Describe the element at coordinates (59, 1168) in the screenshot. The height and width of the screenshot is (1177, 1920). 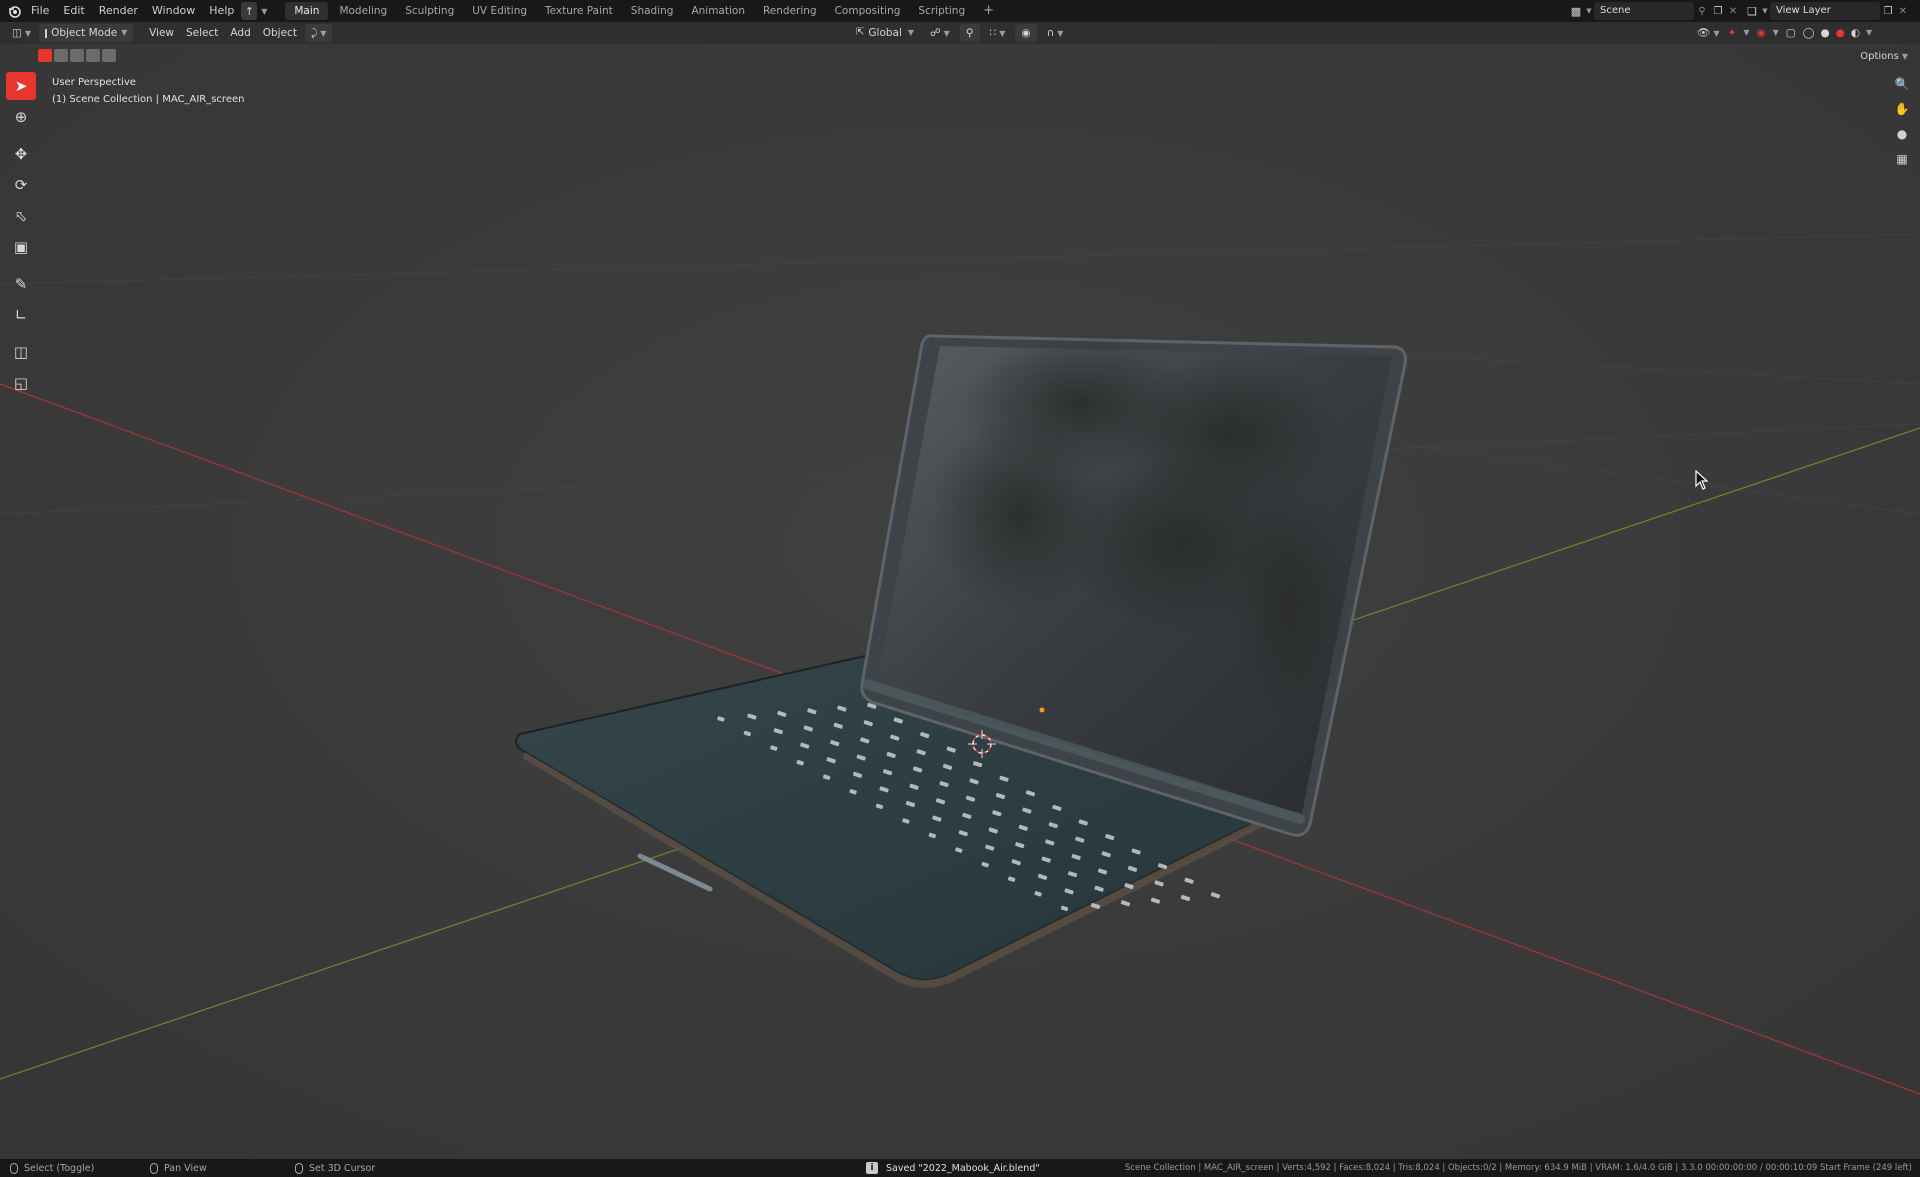
I see `select-hint-label: Select (Toggle)` at that location.